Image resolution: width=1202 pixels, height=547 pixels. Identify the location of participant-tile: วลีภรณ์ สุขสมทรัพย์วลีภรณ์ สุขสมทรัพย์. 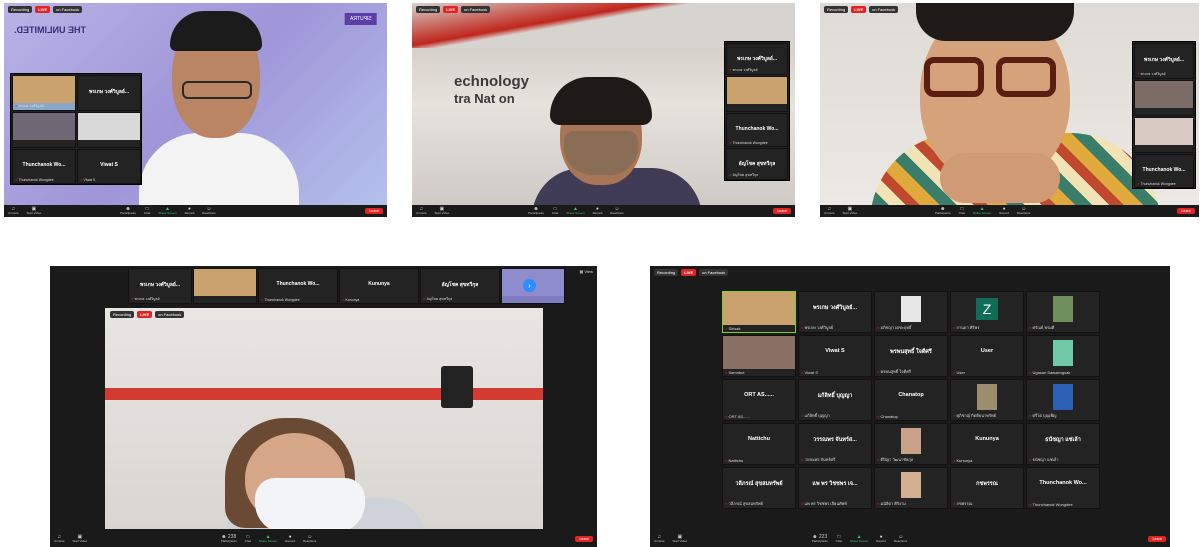
(759, 488).